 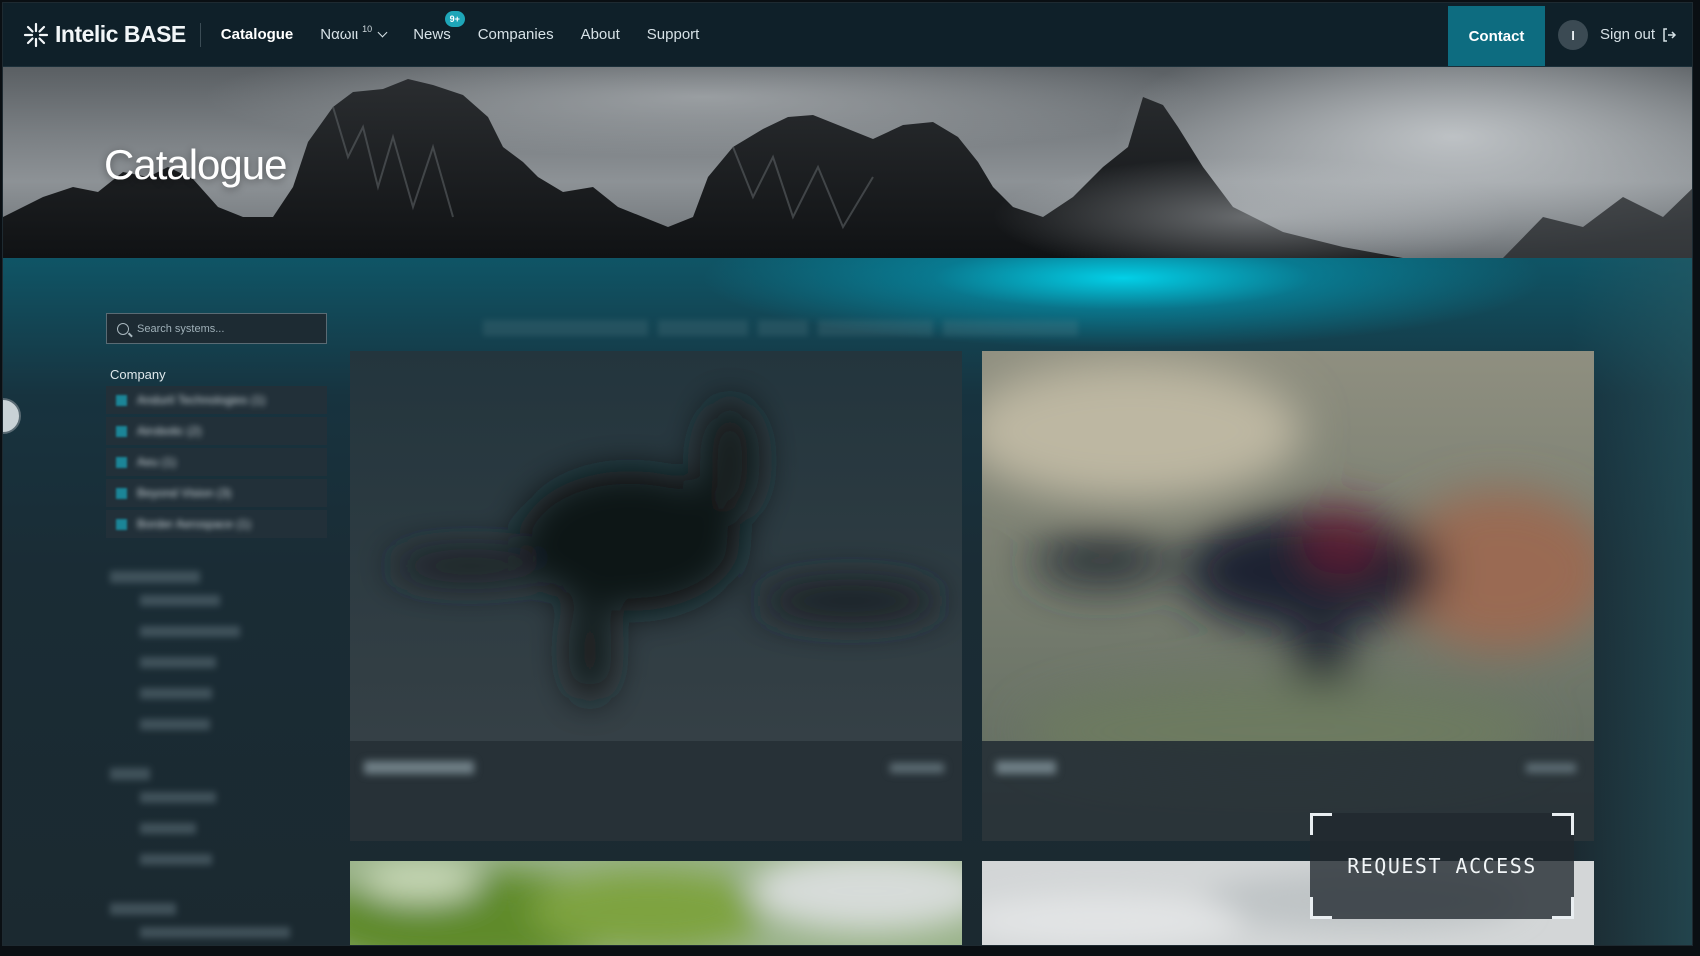 I want to click on filter-company-title: Company, so click(x=138, y=374).